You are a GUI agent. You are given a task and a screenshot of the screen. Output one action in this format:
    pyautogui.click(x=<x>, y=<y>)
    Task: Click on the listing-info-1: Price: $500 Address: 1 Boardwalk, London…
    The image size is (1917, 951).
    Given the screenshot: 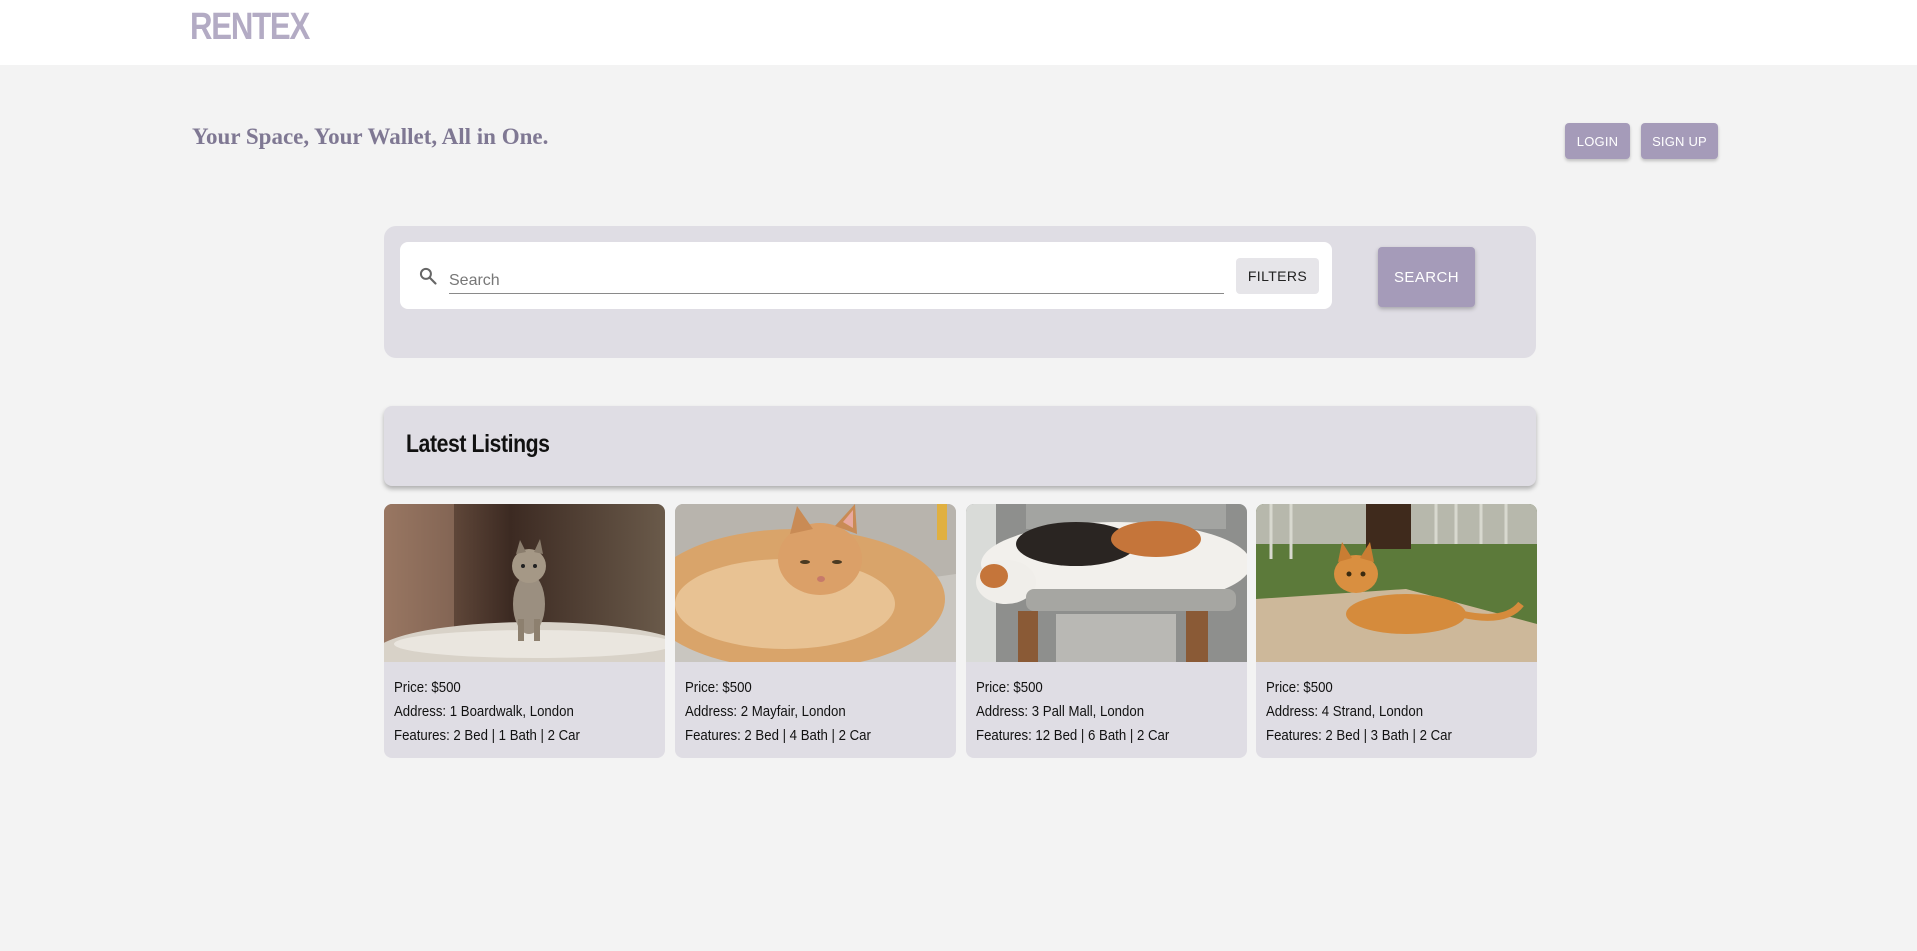 What is the action you would take?
    pyautogui.click(x=510, y=712)
    